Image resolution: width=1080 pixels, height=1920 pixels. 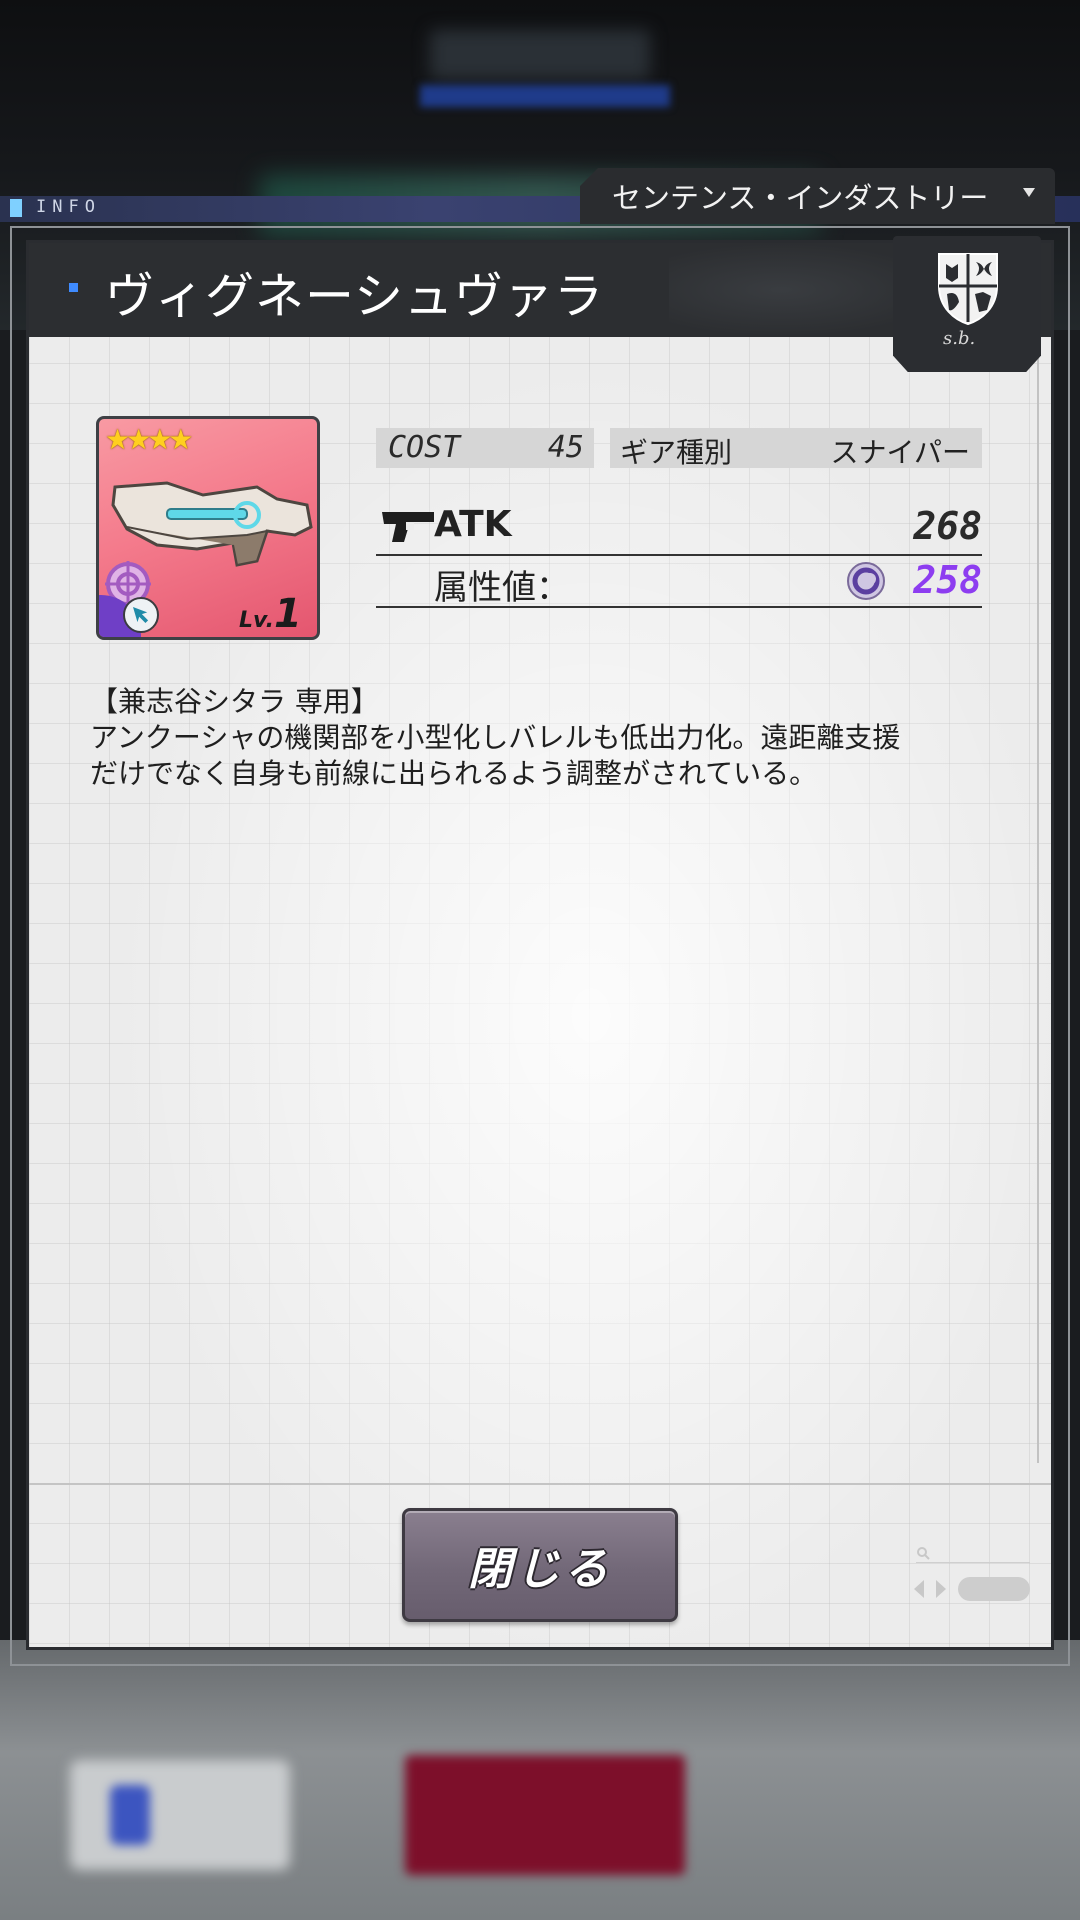 What do you see at coordinates (545, 1815) in the screenshot?
I see `background-confirm-button` at bounding box center [545, 1815].